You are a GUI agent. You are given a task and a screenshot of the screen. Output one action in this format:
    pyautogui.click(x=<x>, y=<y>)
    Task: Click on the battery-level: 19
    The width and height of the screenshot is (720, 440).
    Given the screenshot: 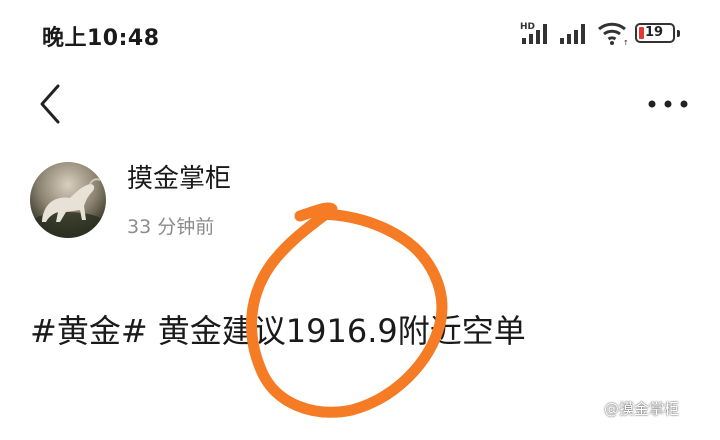 What is the action you would take?
    pyautogui.click(x=654, y=32)
    